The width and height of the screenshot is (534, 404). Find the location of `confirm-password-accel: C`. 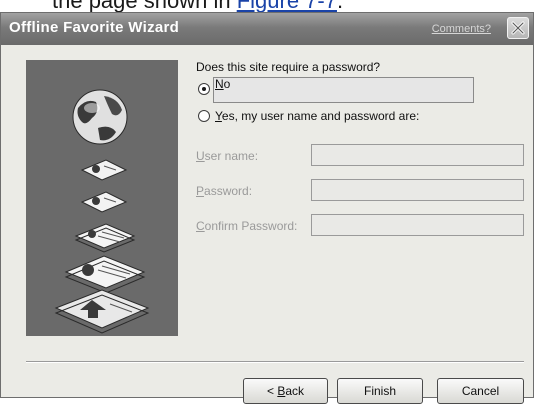

confirm-password-accel: C is located at coordinates (200, 226).